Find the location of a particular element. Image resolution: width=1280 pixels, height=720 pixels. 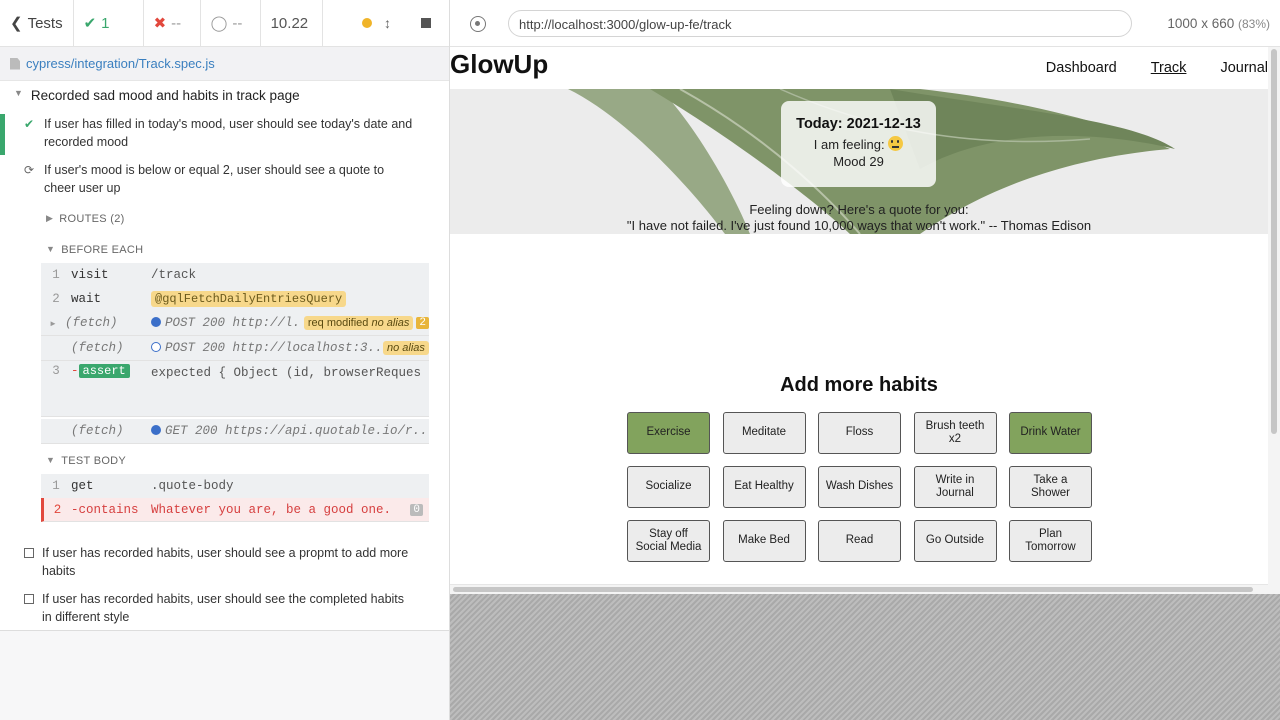

command-row: 2 wait @gqlFetchDailyEntriesQuery is located at coordinates (235, 299).